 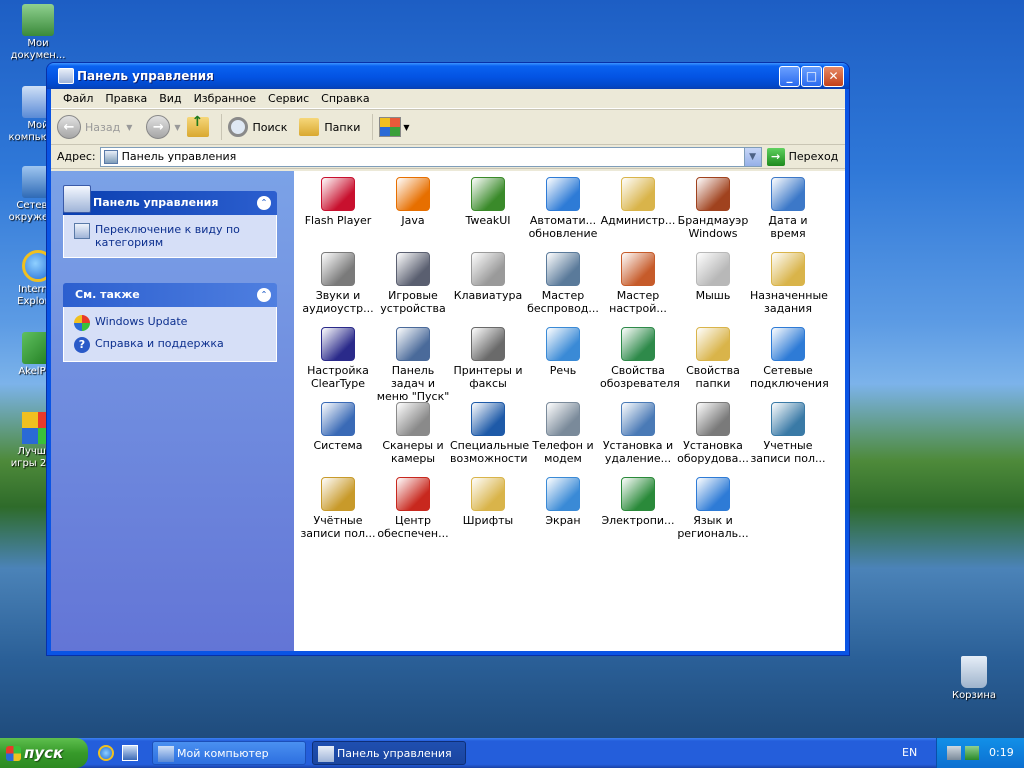 I want to click on control-panel-item: Игровые устройства, so click(x=413, y=283).